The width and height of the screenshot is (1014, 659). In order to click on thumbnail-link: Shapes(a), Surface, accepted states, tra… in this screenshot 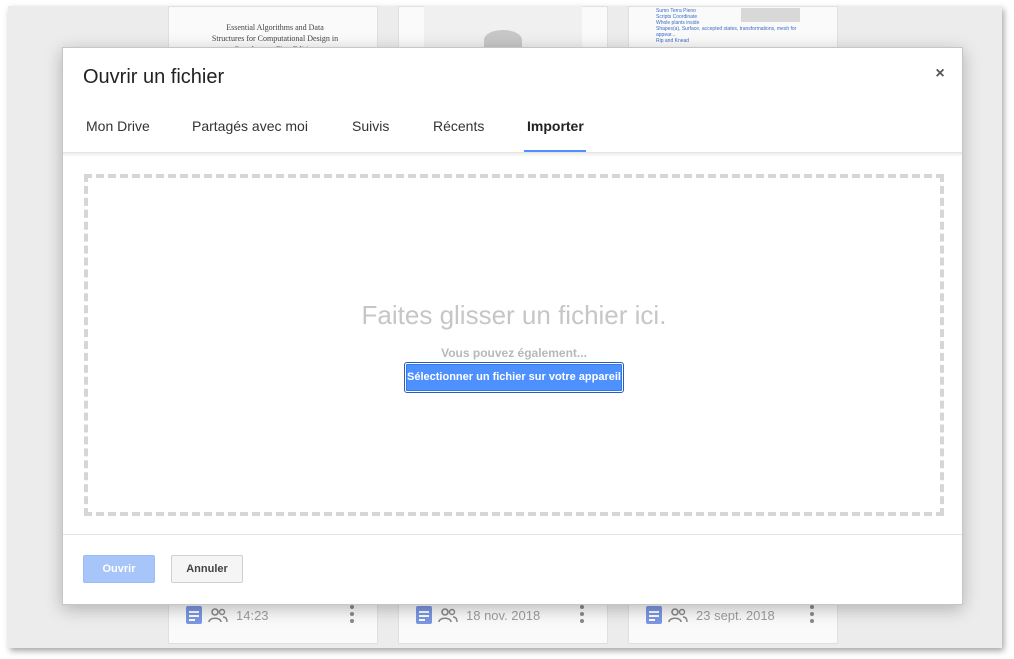, I will do `click(726, 32)`.